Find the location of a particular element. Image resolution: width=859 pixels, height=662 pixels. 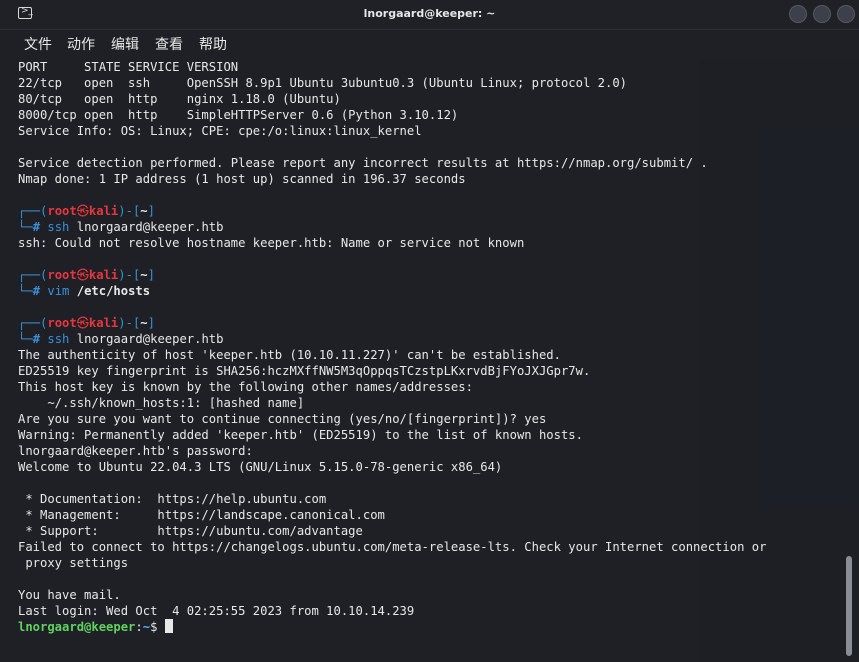

command-args: /etc/hosts is located at coordinates (110, 291).